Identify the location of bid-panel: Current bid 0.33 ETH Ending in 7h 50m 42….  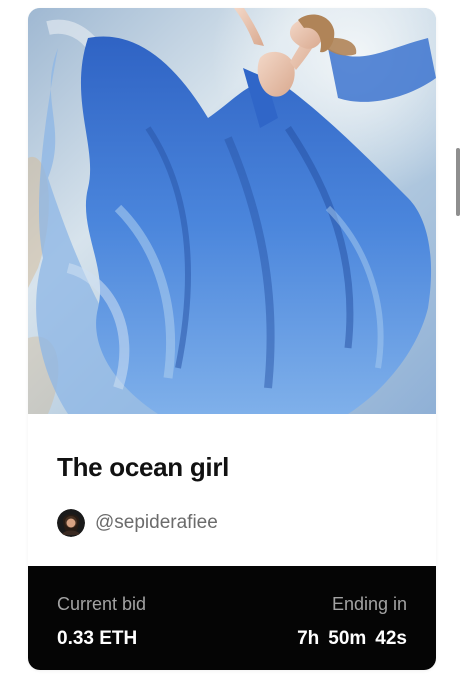
(232, 618).